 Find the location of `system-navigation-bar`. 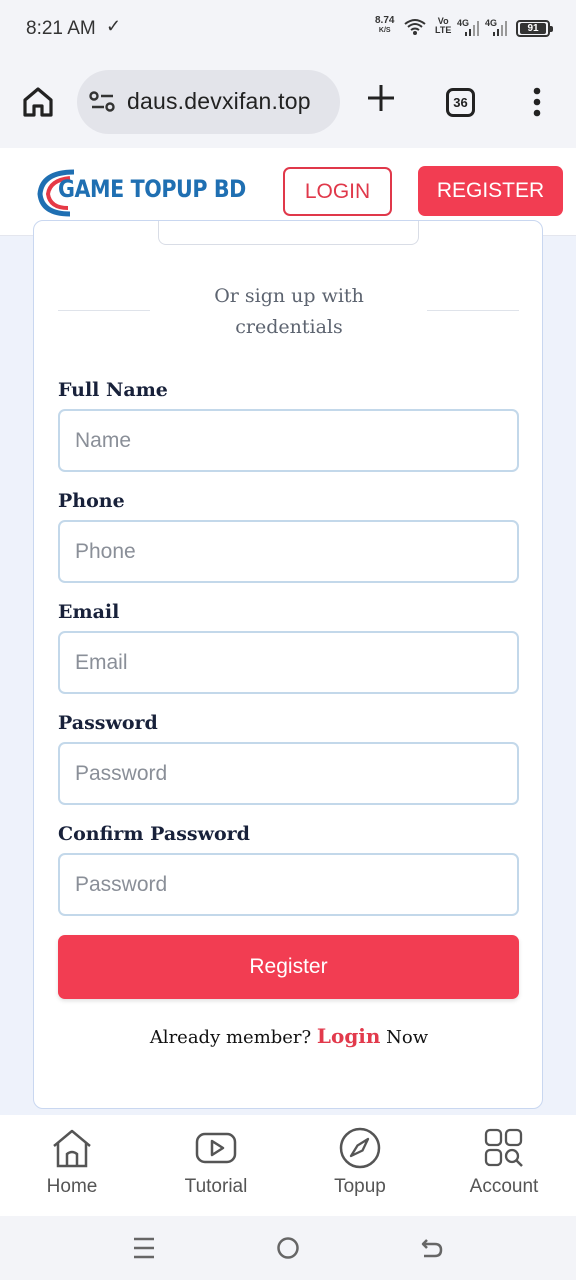

system-navigation-bar is located at coordinates (288, 1248).